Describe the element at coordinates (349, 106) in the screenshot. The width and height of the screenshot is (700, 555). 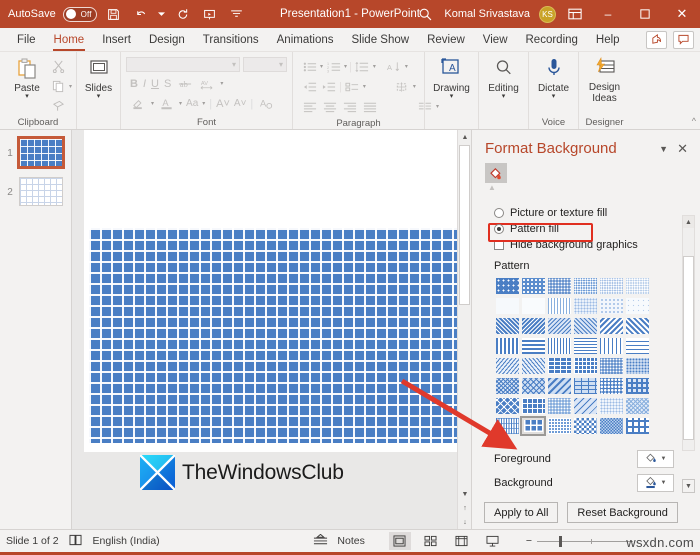
I see `align-right-icon` at that location.